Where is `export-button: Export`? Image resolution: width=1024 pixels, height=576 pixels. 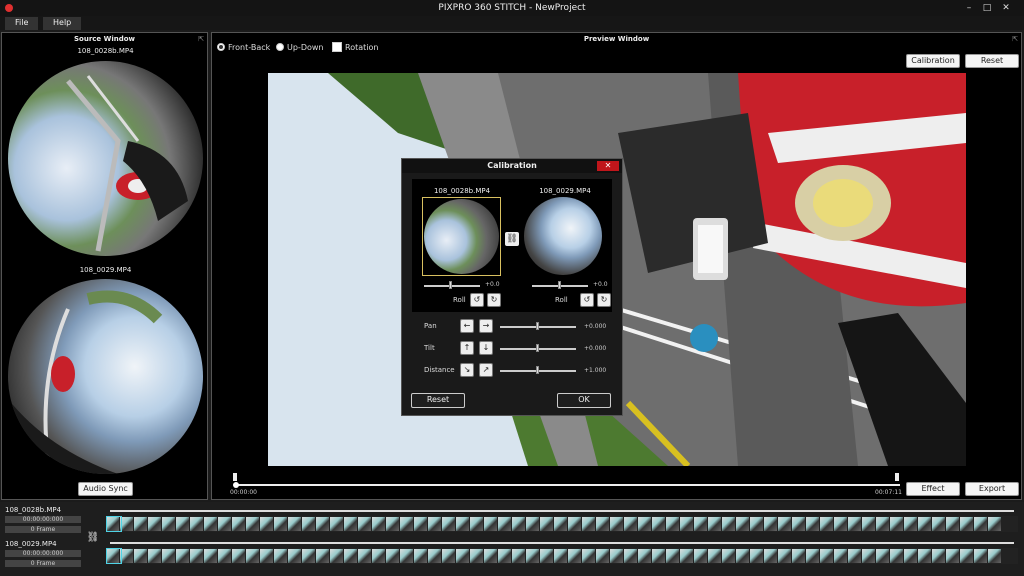
export-button: Export is located at coordinates (992, 489).